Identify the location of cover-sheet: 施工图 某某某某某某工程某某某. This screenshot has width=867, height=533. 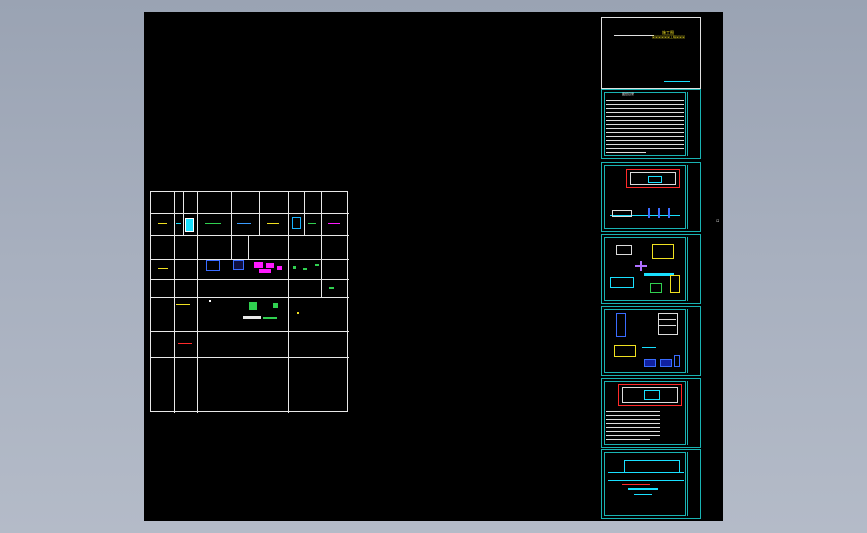
(651, 53).